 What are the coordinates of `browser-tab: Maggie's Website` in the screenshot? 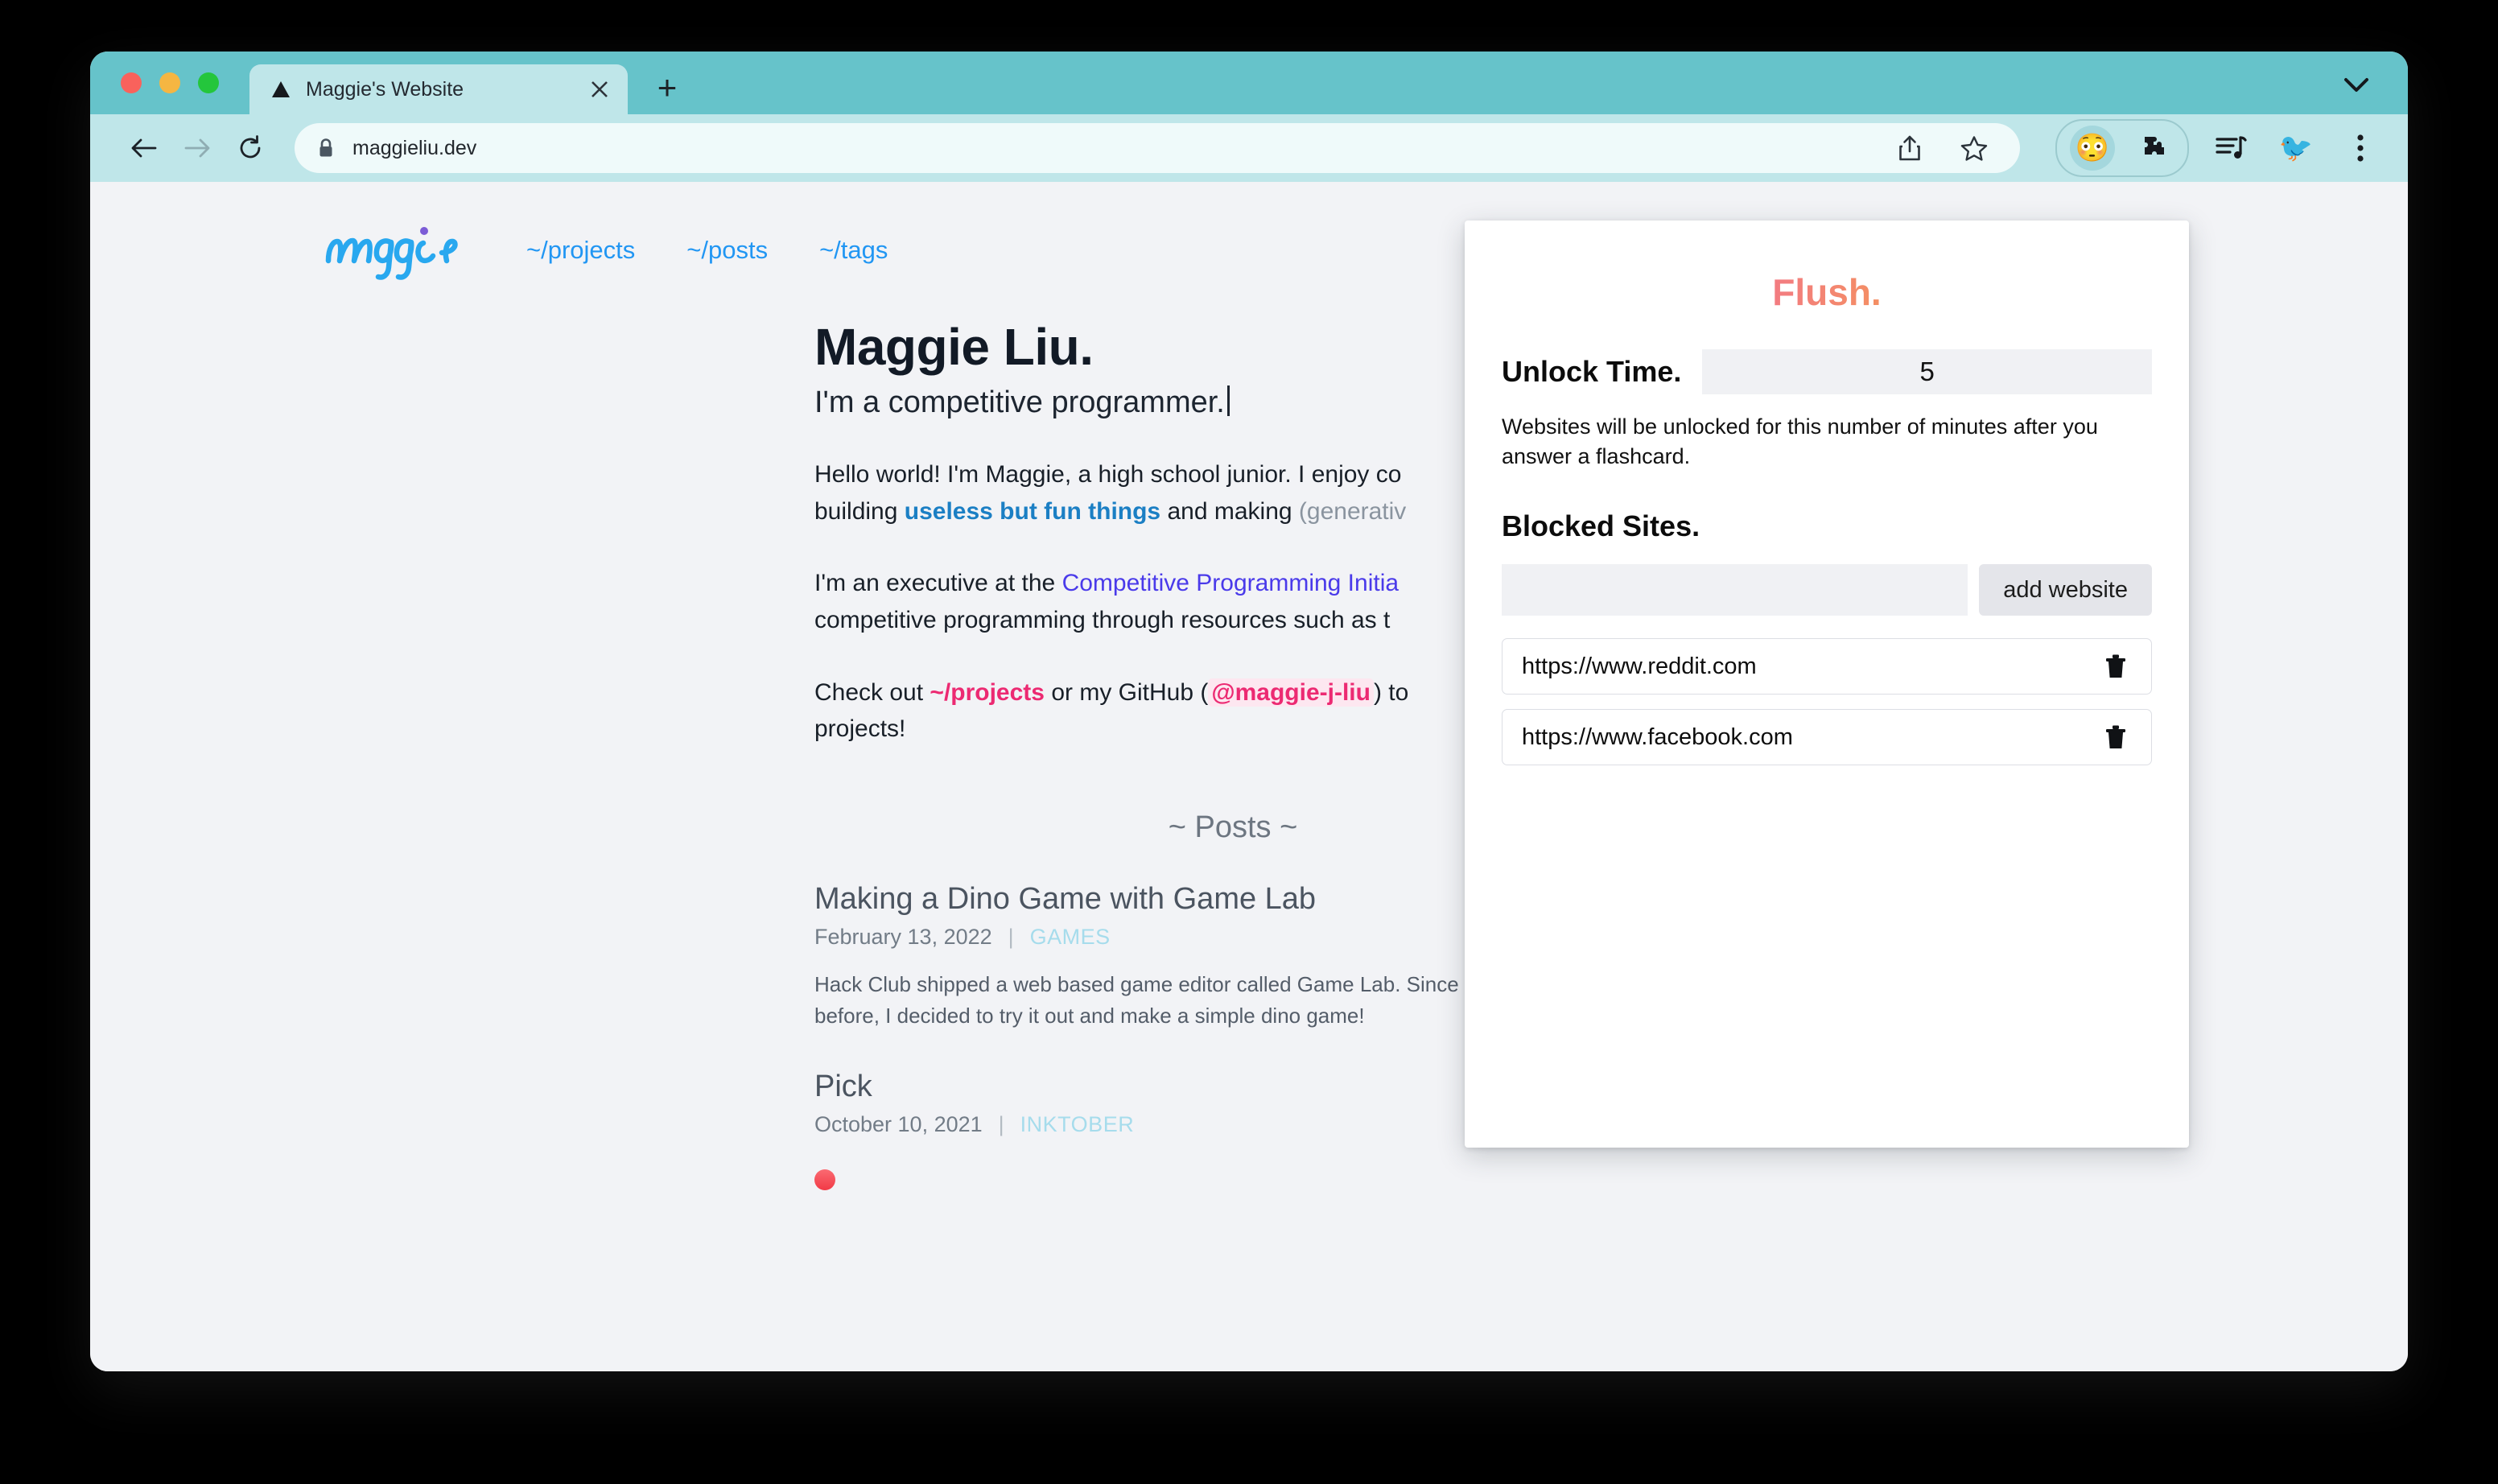 It's located at (439, 89).